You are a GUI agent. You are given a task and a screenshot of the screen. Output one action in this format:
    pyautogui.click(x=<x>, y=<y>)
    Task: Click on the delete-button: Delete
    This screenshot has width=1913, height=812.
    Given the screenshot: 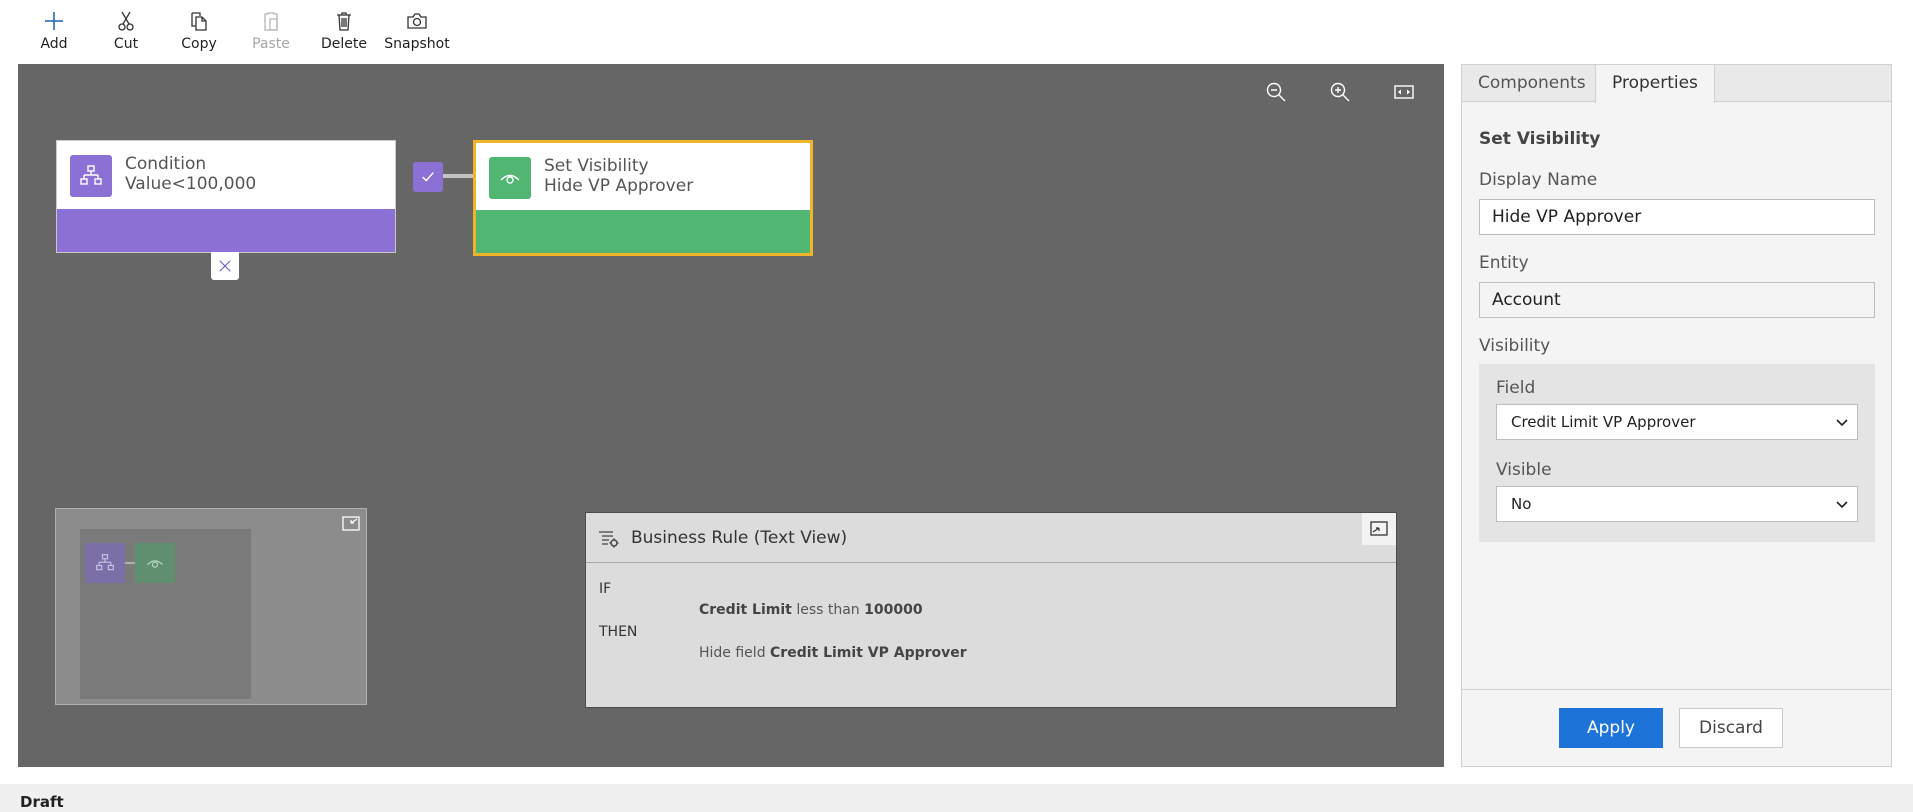 What is the action you would take?
    pyautogui.click(x=344, y=35)
    